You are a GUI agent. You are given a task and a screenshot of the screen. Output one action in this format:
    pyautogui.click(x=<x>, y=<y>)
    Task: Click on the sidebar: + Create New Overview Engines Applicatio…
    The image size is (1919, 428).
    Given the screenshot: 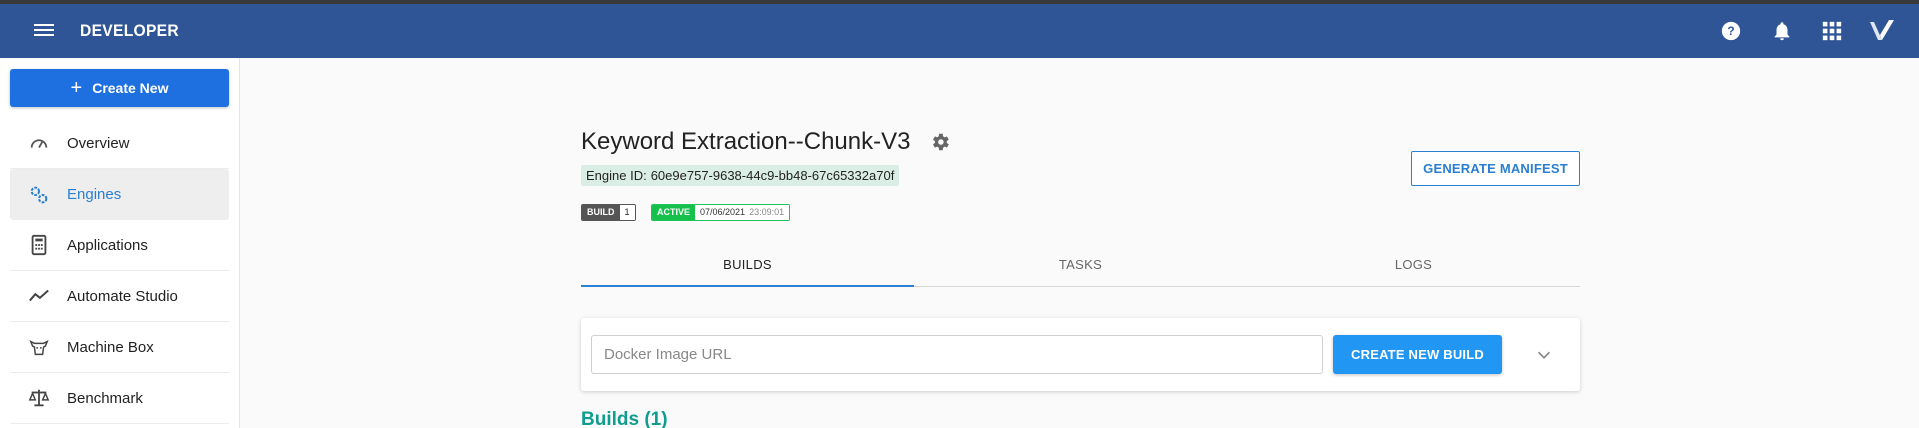 What is the action you would take?
    pyautogui.click(x=120, y=243)
    